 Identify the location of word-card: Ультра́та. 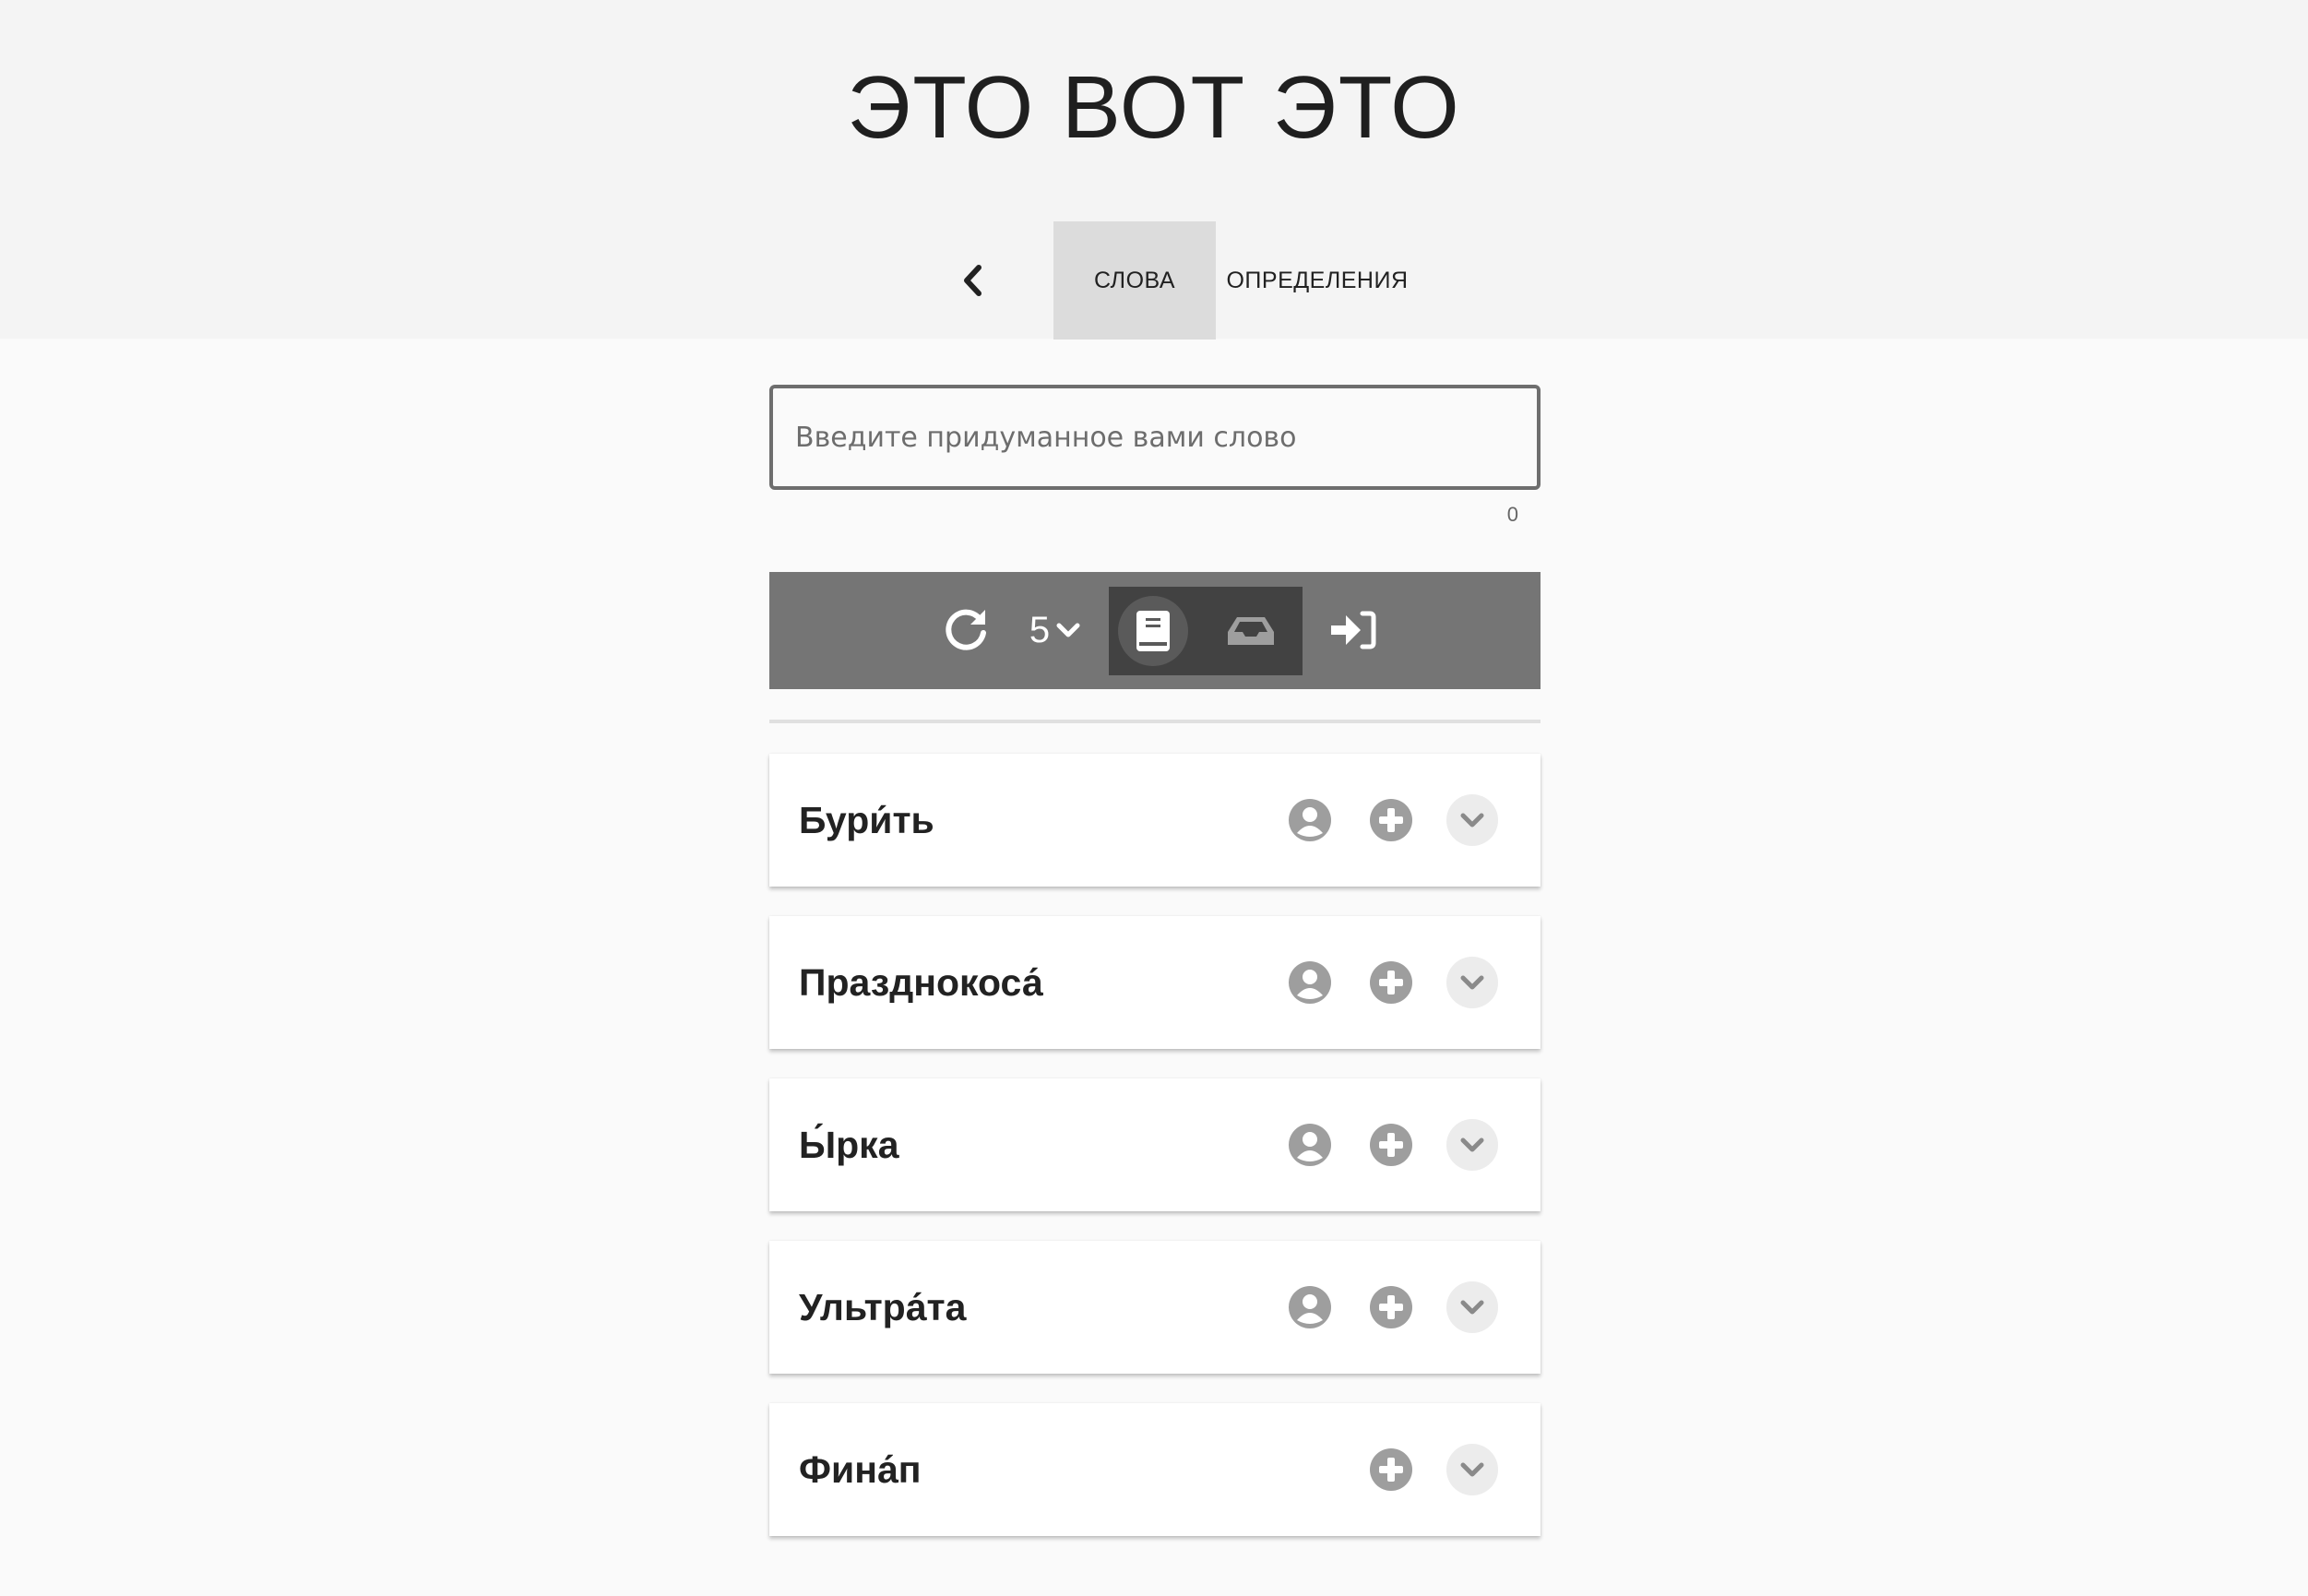
(1155, 1307).